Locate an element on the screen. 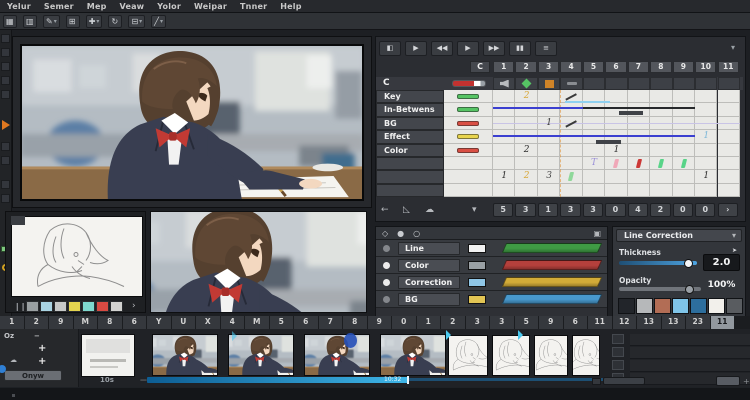 This screenshot has height=400, width=750. cloud-add-button: + is located at coordinates (42, 361).